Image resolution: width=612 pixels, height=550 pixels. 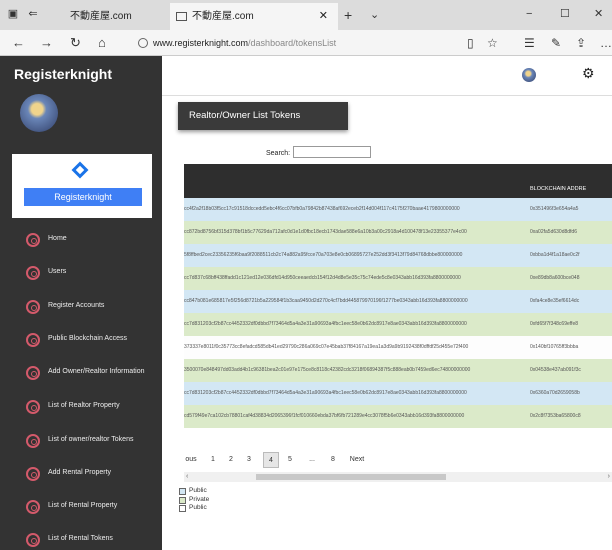 I want to click on sidebar-item-label: List of Rental Property, so click(x=83, y=505).